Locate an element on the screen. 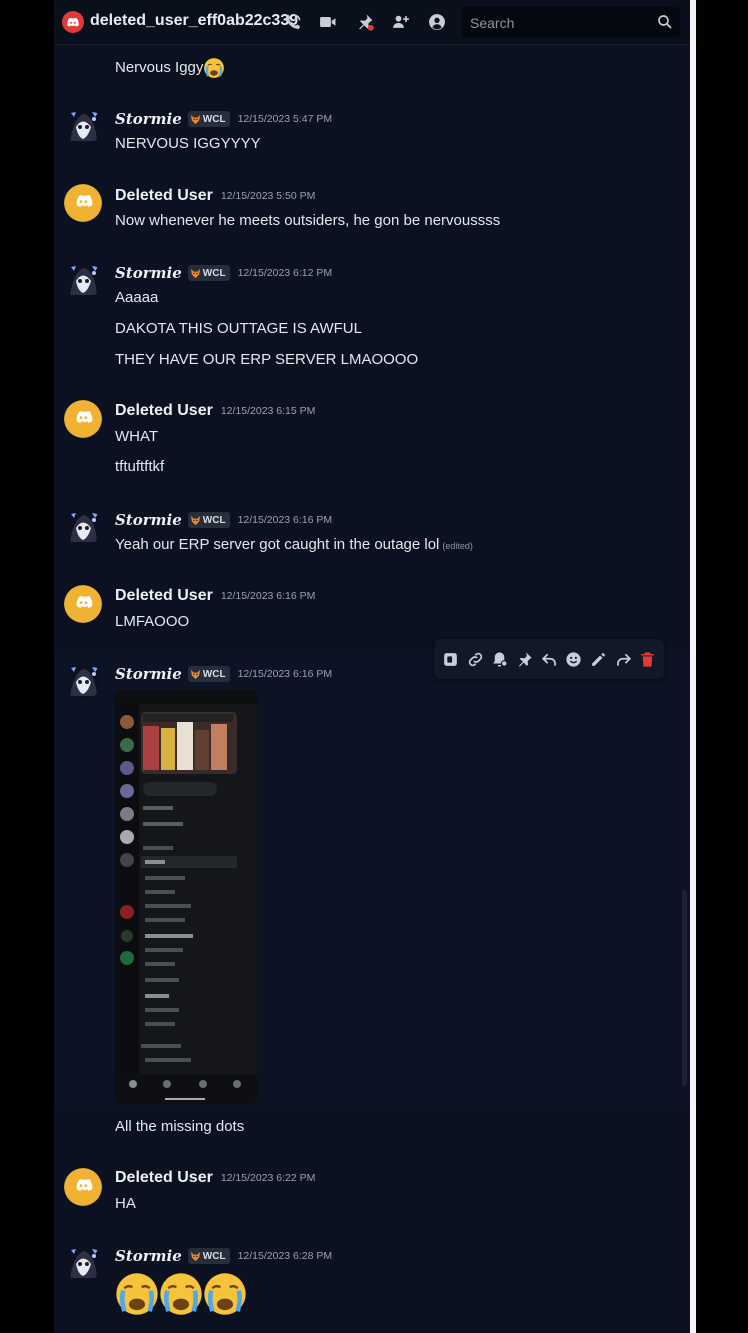 The image size is (748, 1333). message-text: Nervous Iggy is located at coordinates (170, 68).